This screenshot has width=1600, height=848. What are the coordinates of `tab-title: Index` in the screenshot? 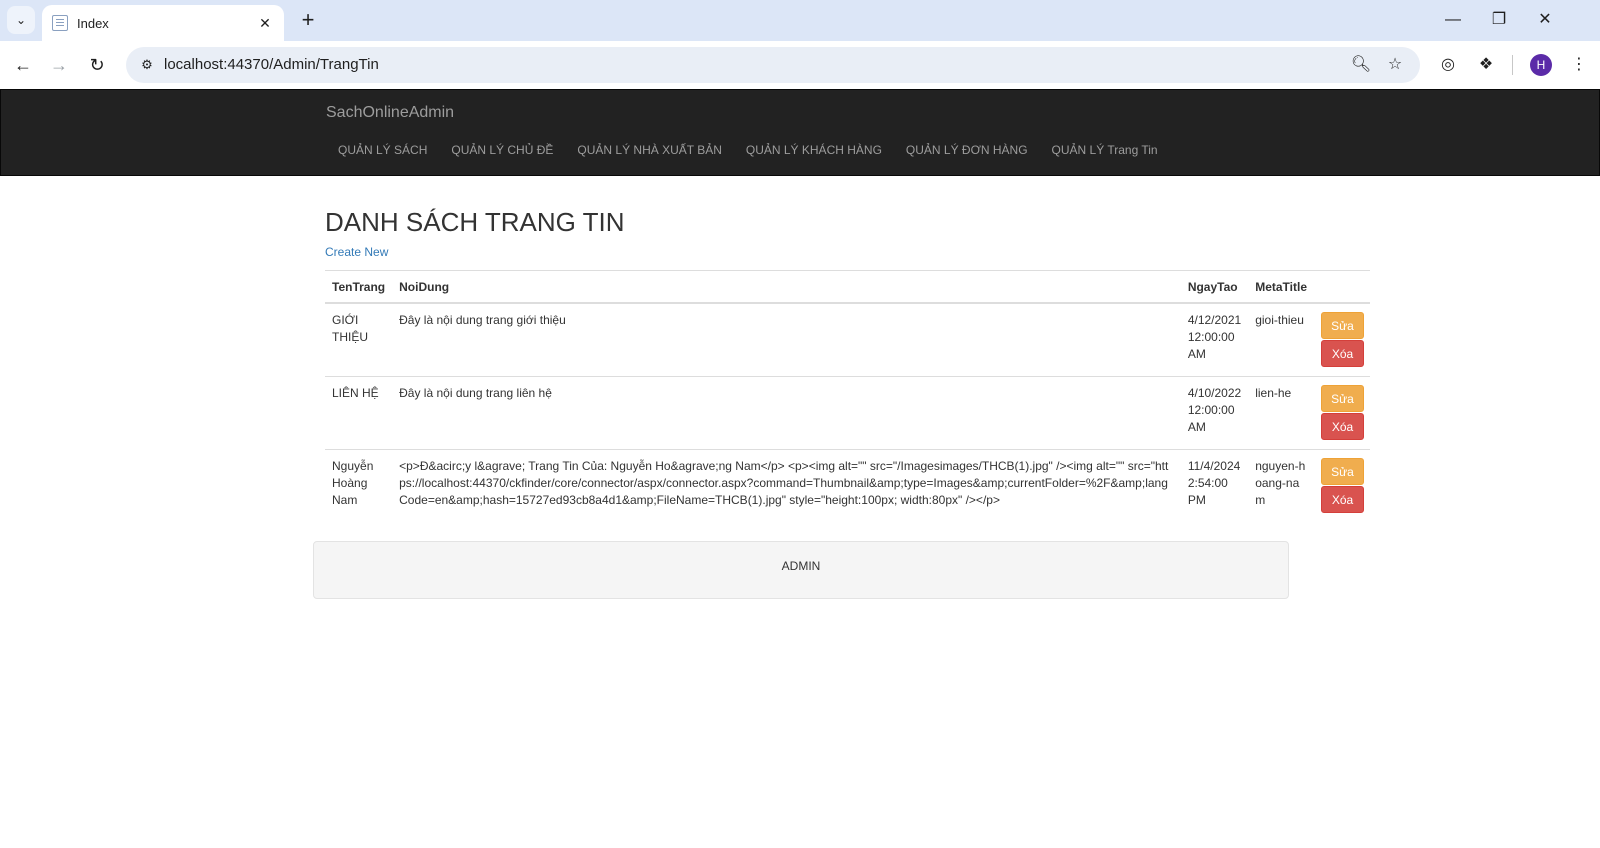 It's located at (93, 23).